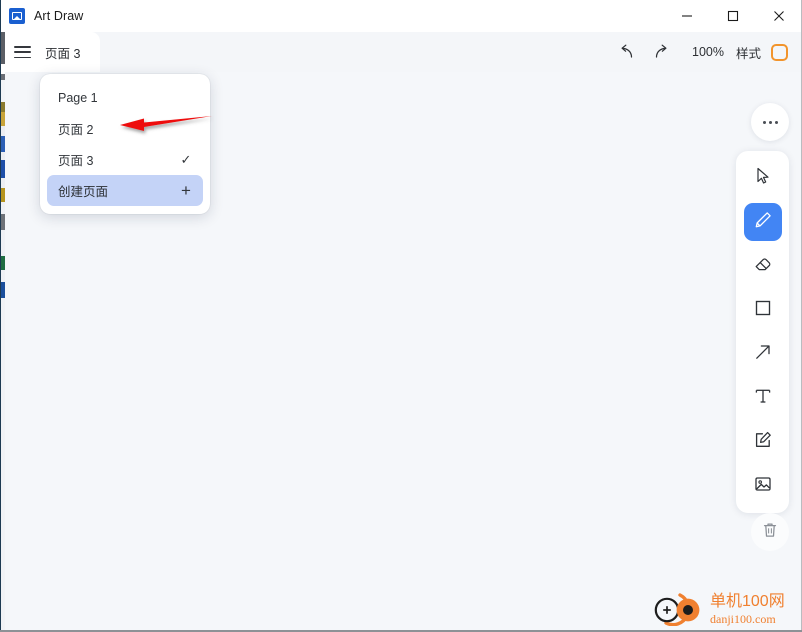 Image resolution: width=802 pixels, height=632 pixels. What do you see at coordinates (770, 122) in the screenshot?
I see `more-dots-icon` at bounding box center [770, 122].